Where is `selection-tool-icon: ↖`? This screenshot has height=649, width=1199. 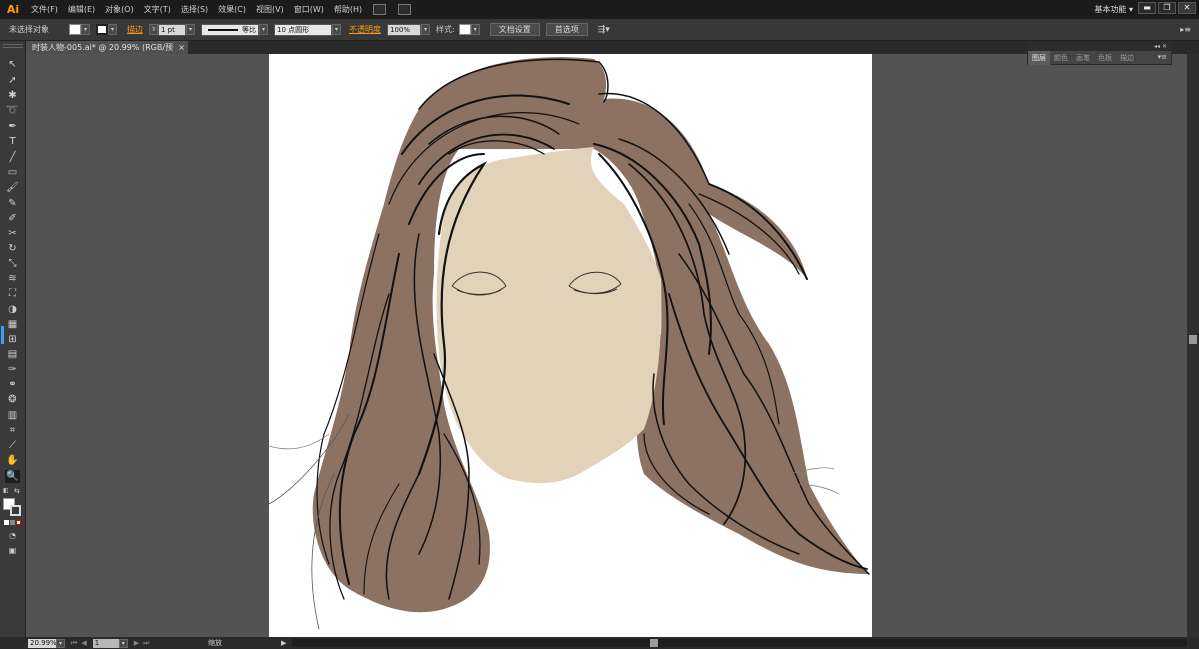
selection-tool-icon: ↖ is located at coordinates (12, 64).